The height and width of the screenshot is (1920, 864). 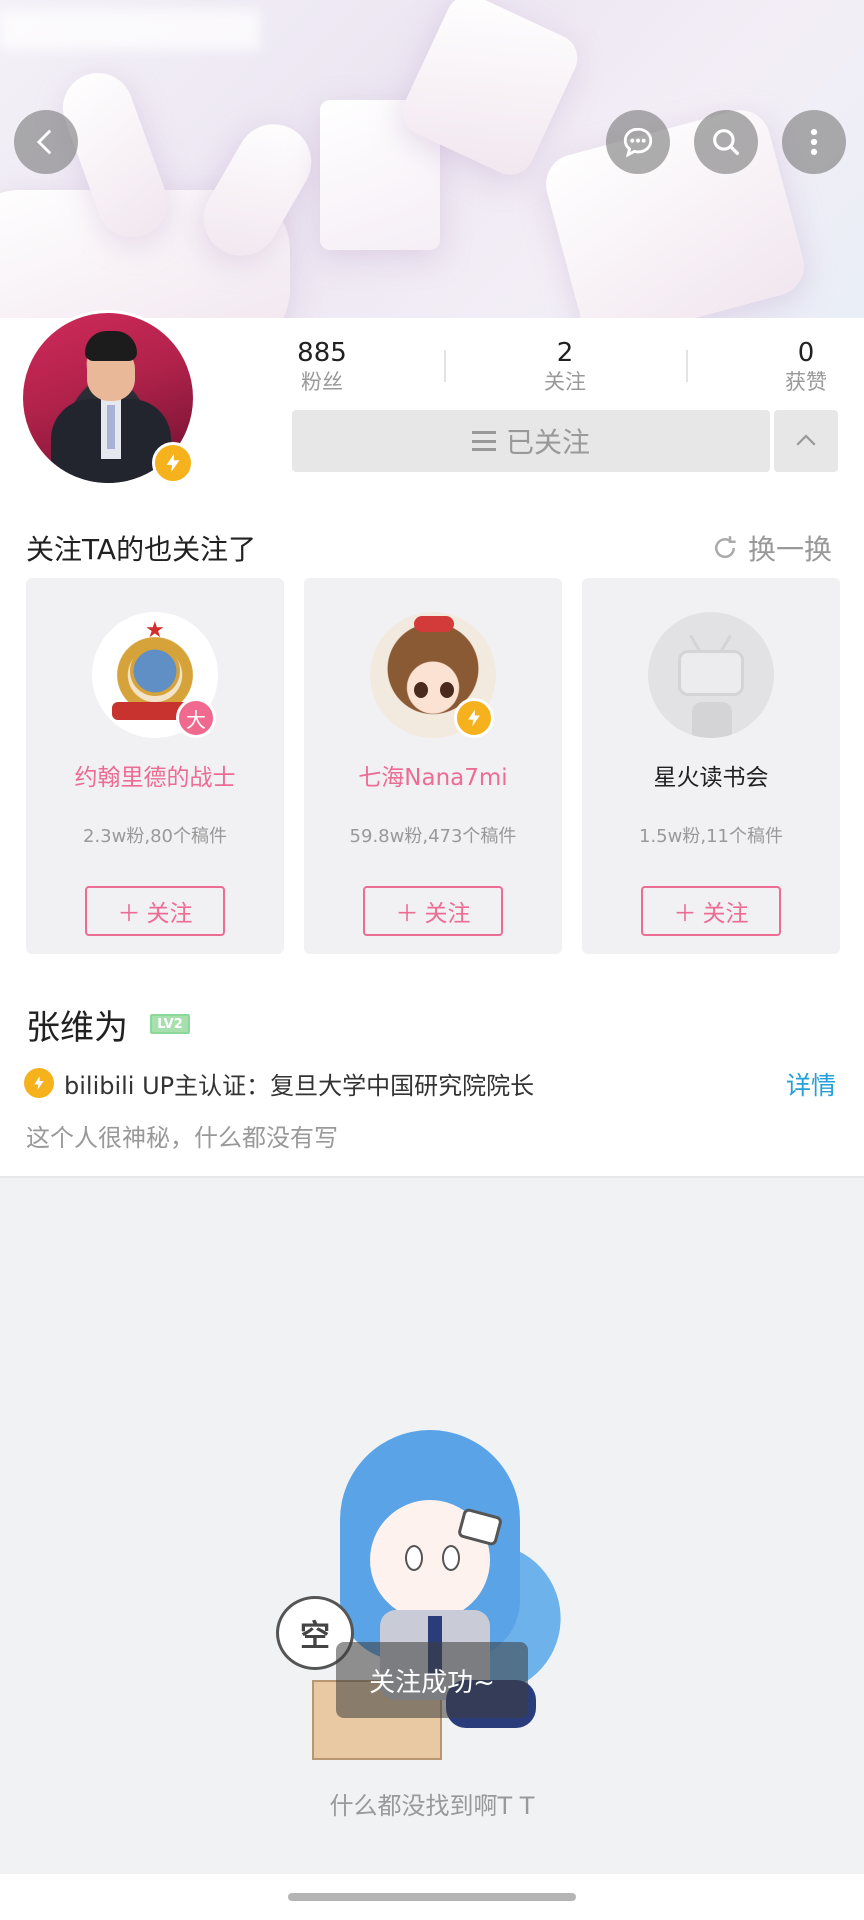 I want to click on refresh-icon, so click(x=725, y=547).